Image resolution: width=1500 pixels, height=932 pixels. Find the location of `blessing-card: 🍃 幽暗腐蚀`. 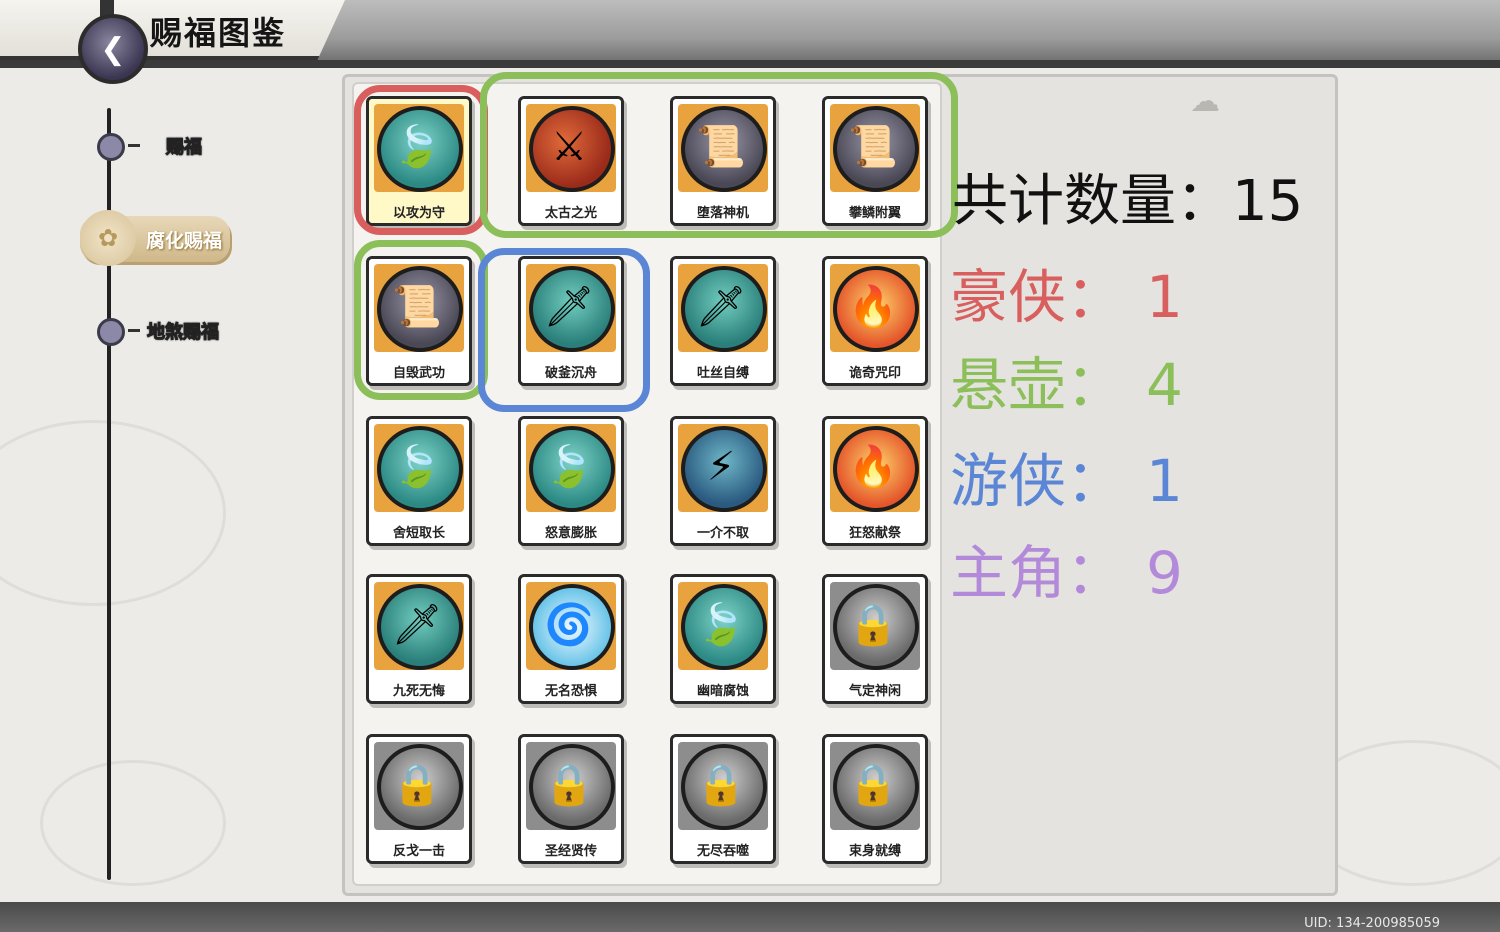

blessing-card: 🍃 幽暗腐蚀 is located at coordinates (723, 639).